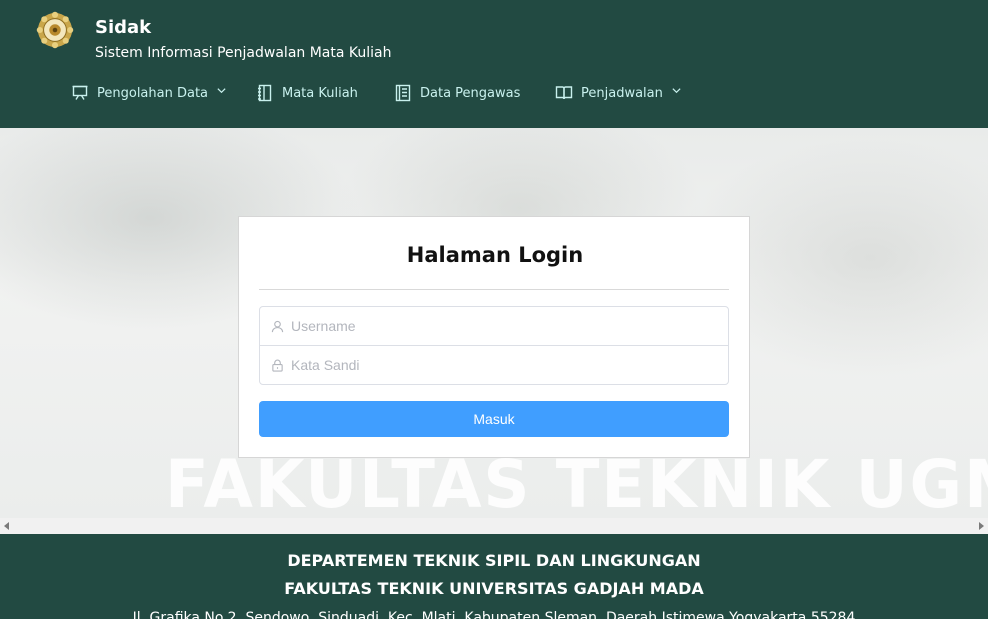 The image size is (988, 619). Describe the element at coordinates (55, 30) in the screenshot. I see `ugm-emblem-icon` at that location.